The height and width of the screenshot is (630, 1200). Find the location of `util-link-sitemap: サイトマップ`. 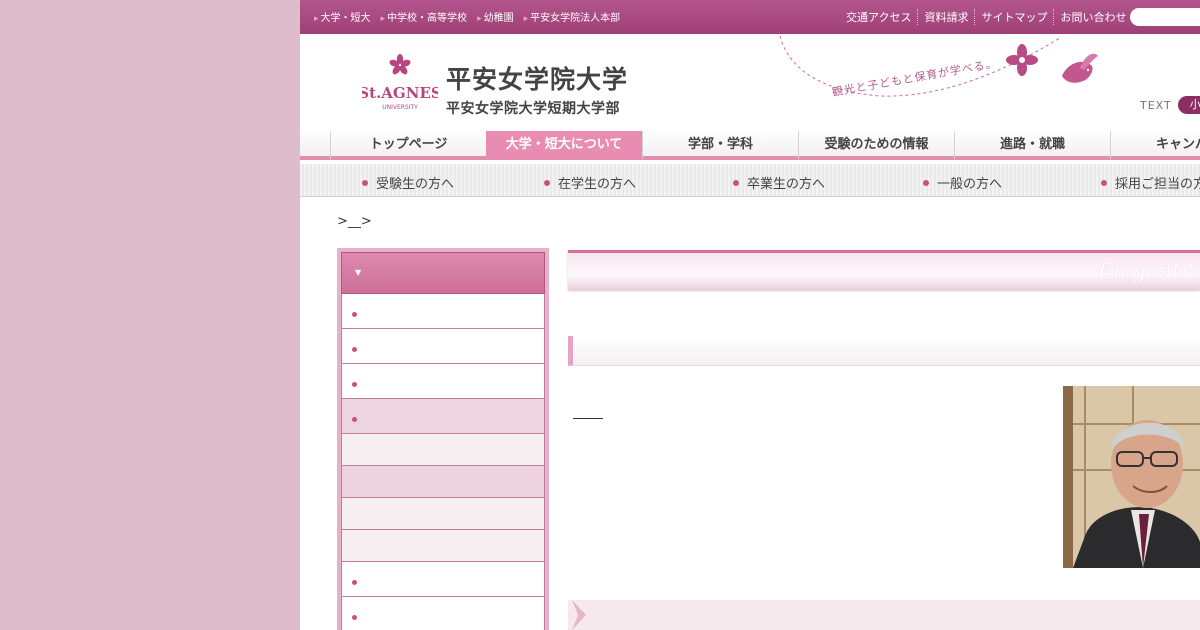

util-link-sitemap: サイトマップ is located at coordinates (1013, 17).